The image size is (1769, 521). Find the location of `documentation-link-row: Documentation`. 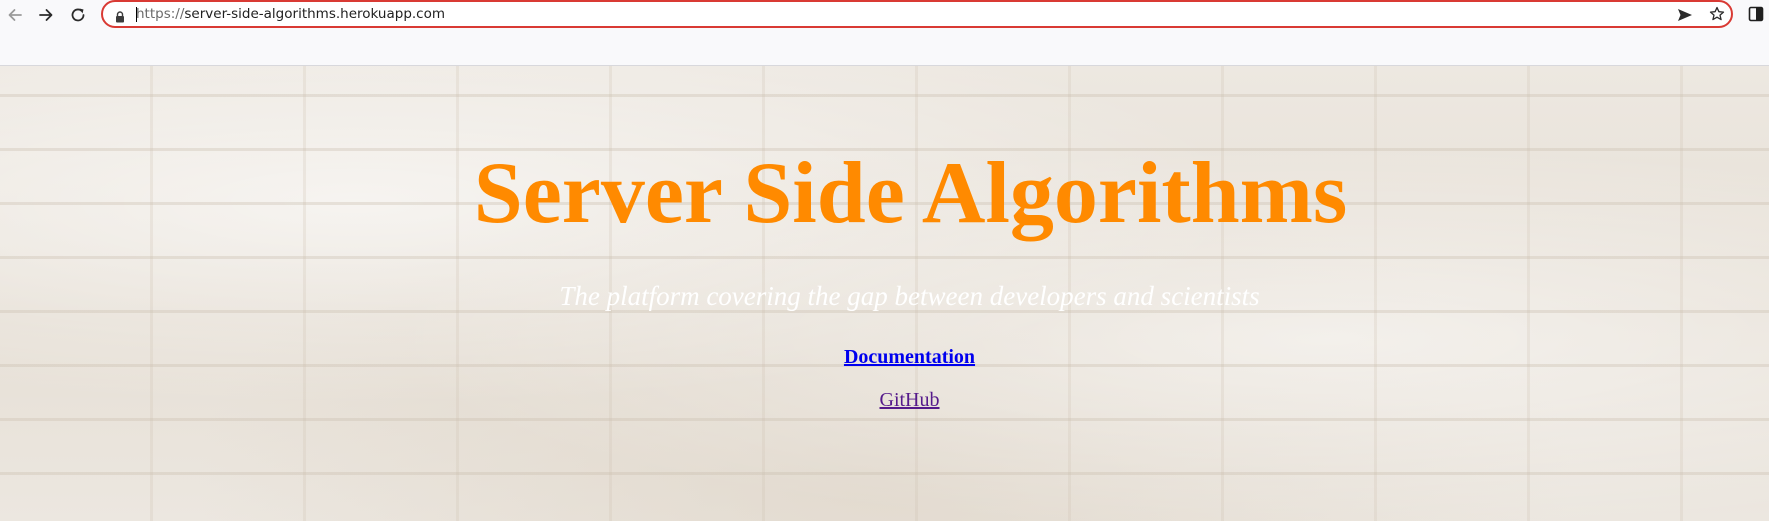

documentation-link-row: Documentation is located at coordinates (884, 357).